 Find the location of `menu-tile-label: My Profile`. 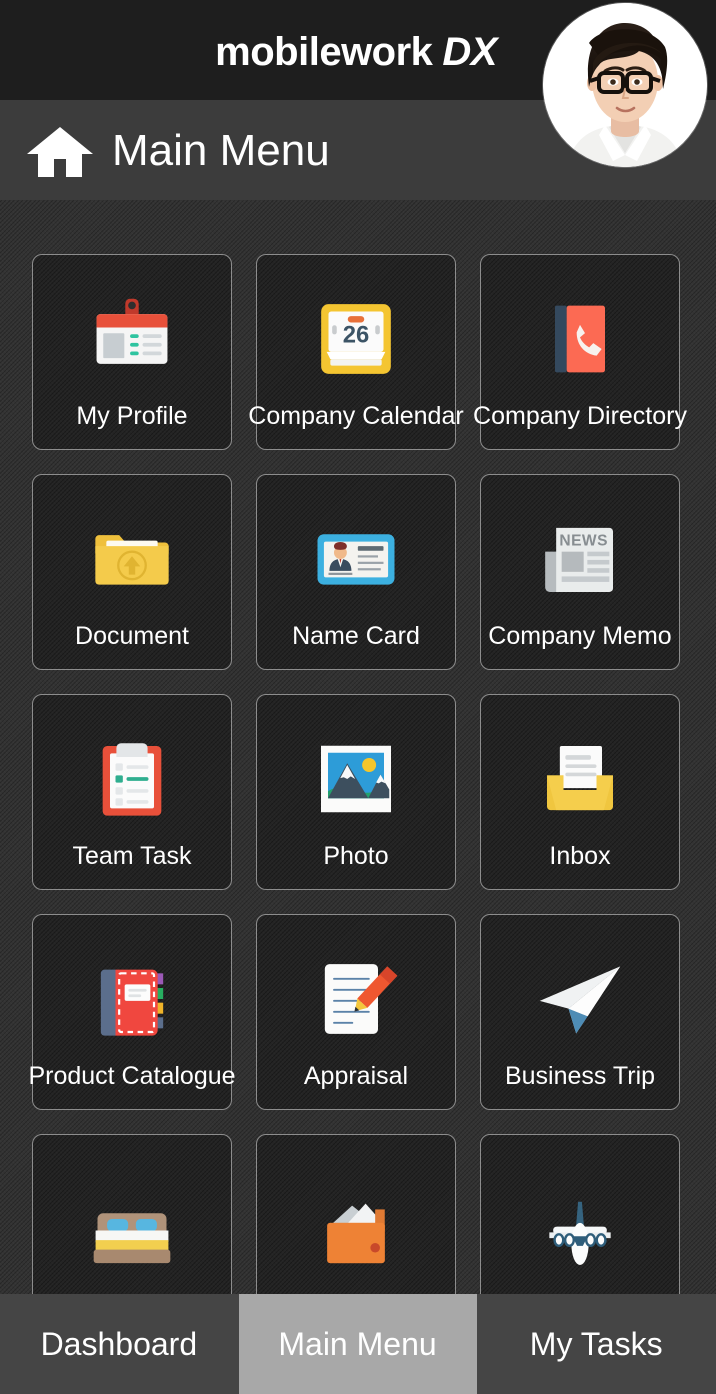

menu-tile-label: My Profile is located at coordinates (132, 416).